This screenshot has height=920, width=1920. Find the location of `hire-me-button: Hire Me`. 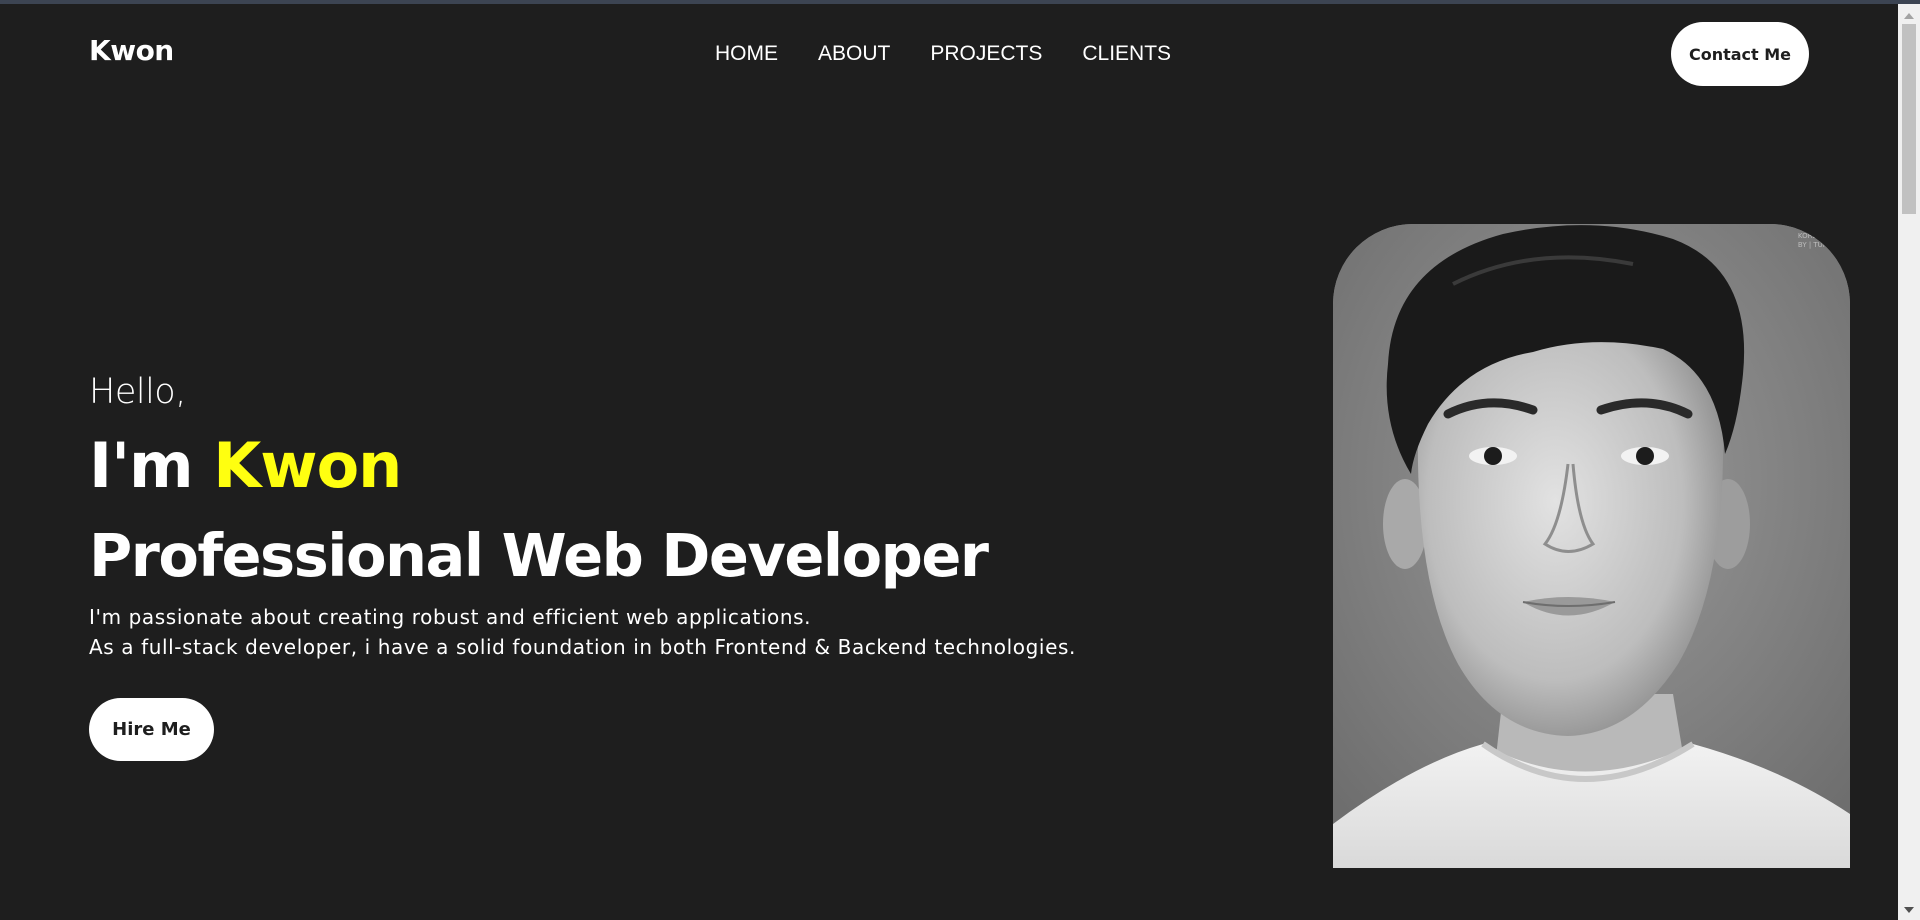

hire-me-button: Hire Me is located at coordinates (151, 729).